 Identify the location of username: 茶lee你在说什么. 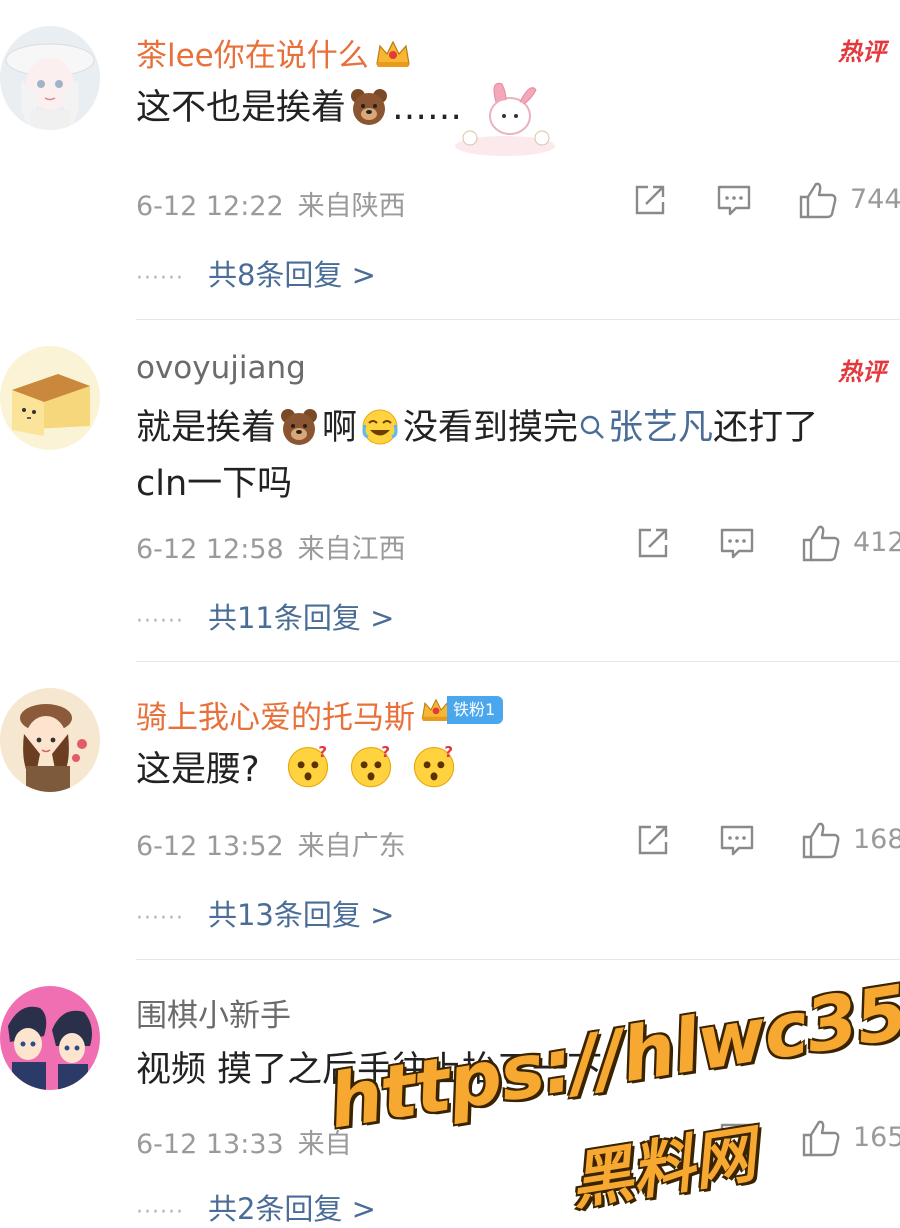
(274, 52).